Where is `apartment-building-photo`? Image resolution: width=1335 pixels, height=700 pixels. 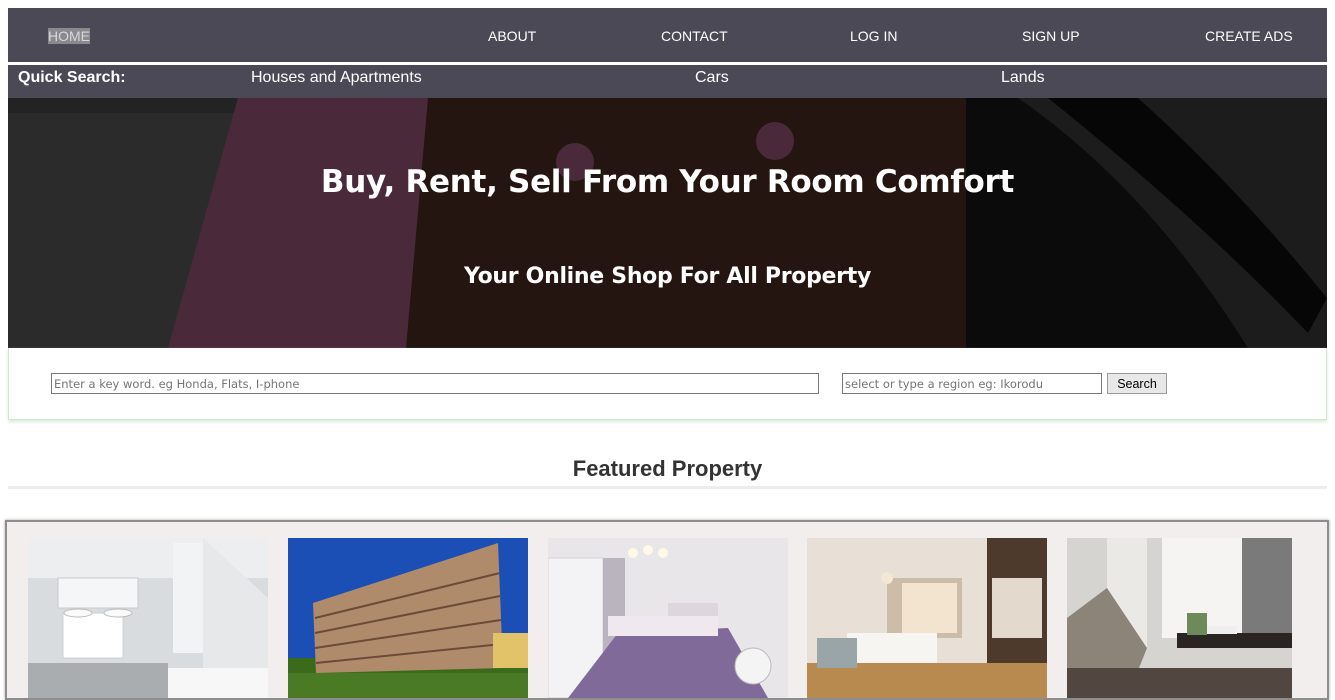
apartment-building-photo is located at coordinates (408, 618).